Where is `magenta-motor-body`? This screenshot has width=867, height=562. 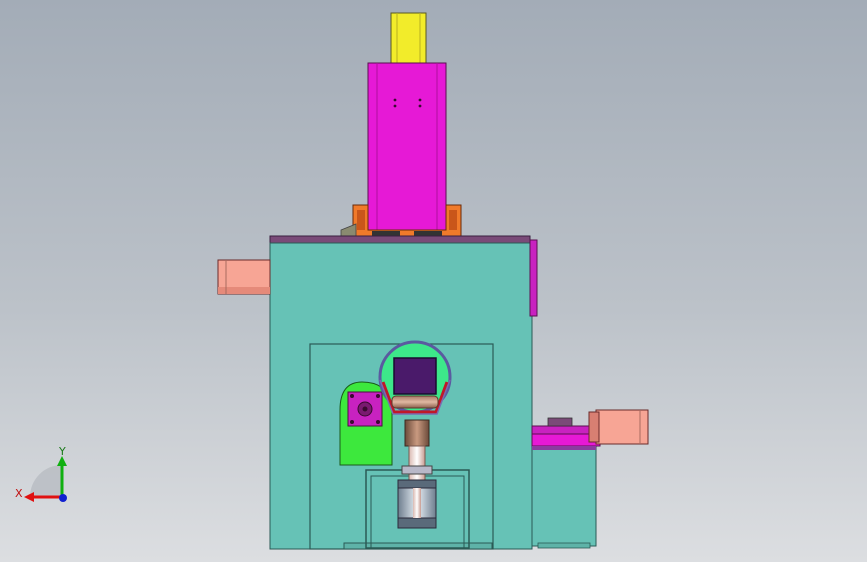
magenta-motor-body is located at coordinates (407, 148).